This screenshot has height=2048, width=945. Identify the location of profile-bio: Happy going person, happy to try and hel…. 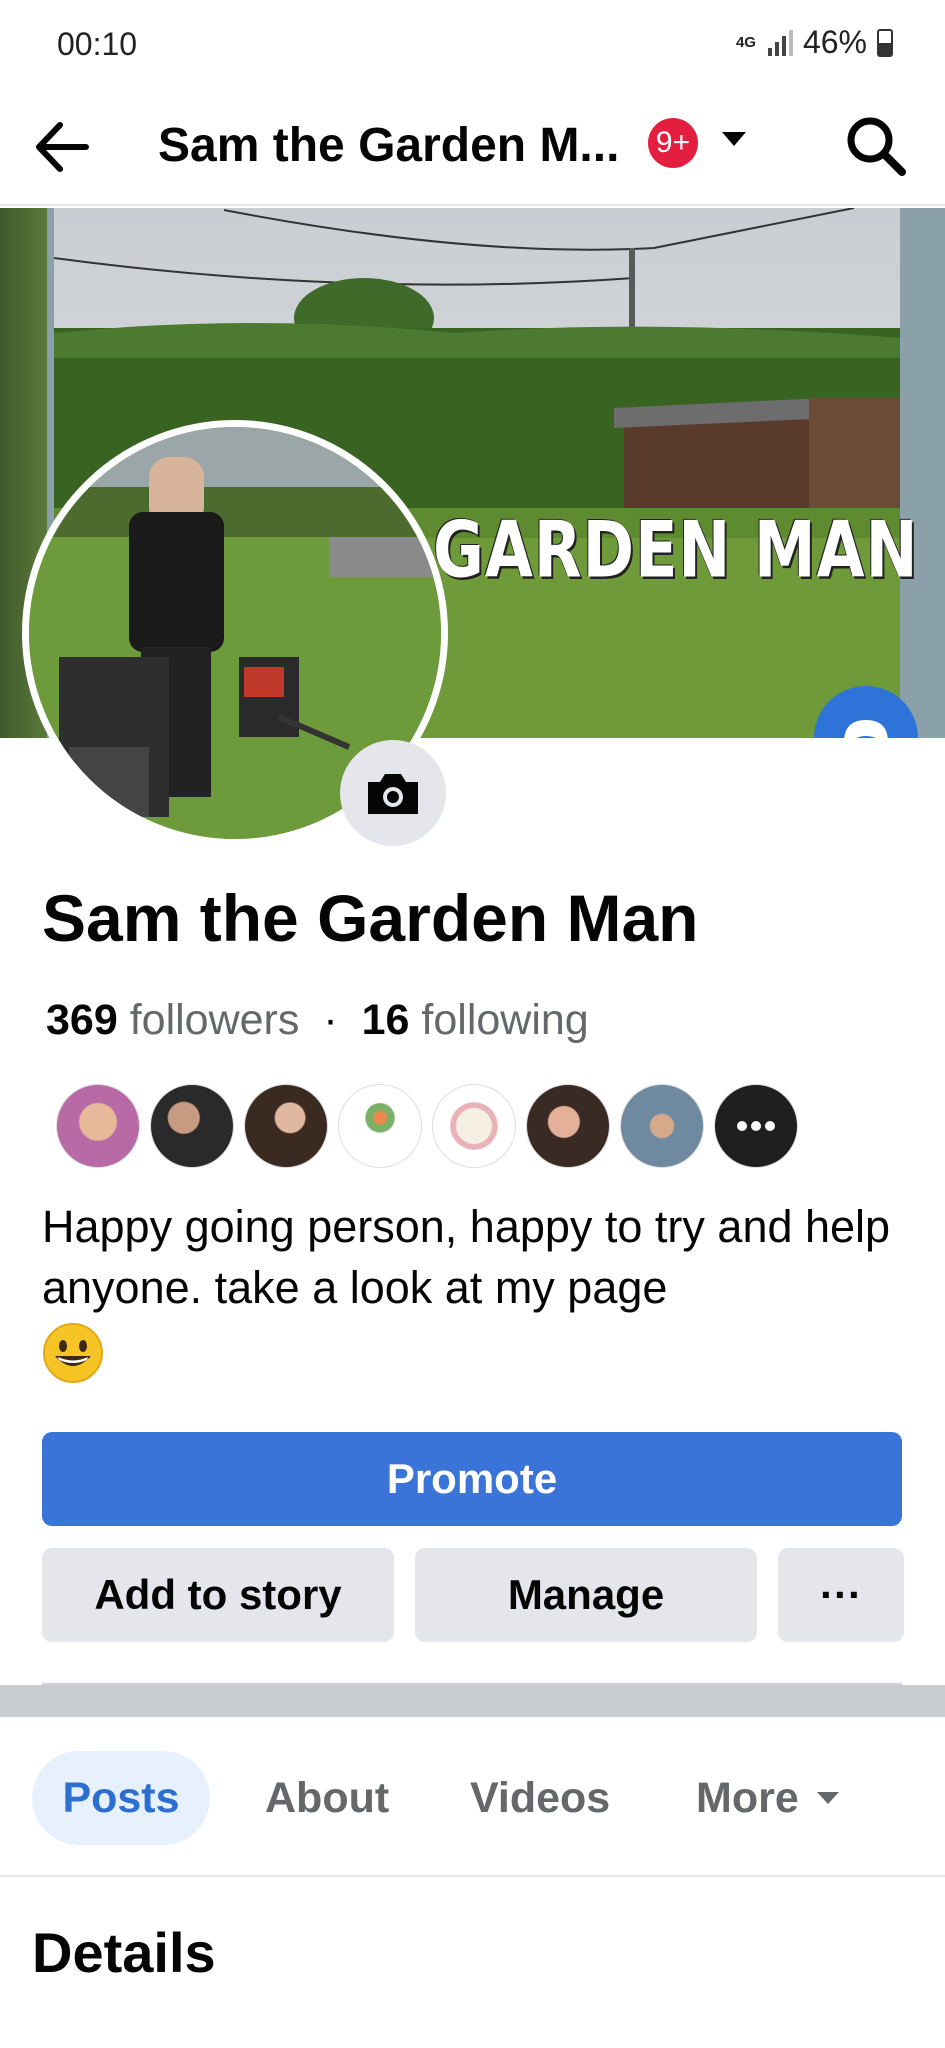
(482, 1290).